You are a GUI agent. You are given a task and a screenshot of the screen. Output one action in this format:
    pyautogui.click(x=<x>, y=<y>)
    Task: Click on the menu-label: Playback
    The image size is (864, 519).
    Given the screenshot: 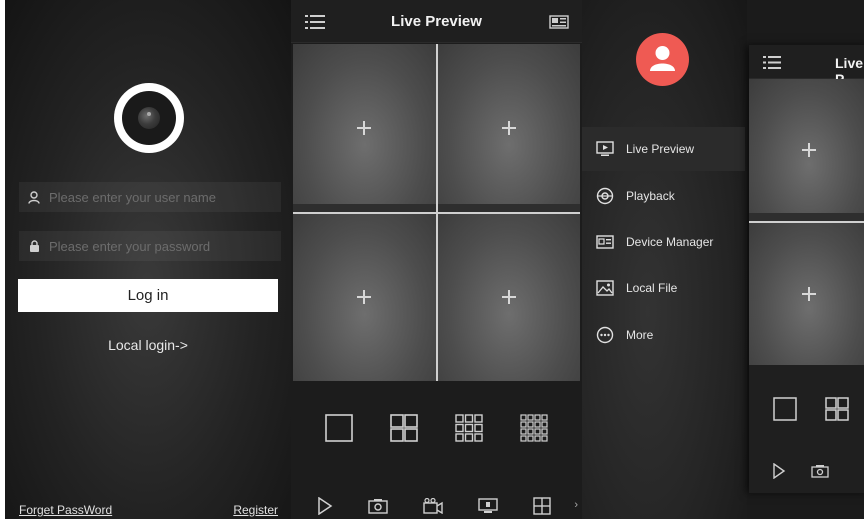 What is the action you would take?
    pyautogui.click(x=650, y=196)
    